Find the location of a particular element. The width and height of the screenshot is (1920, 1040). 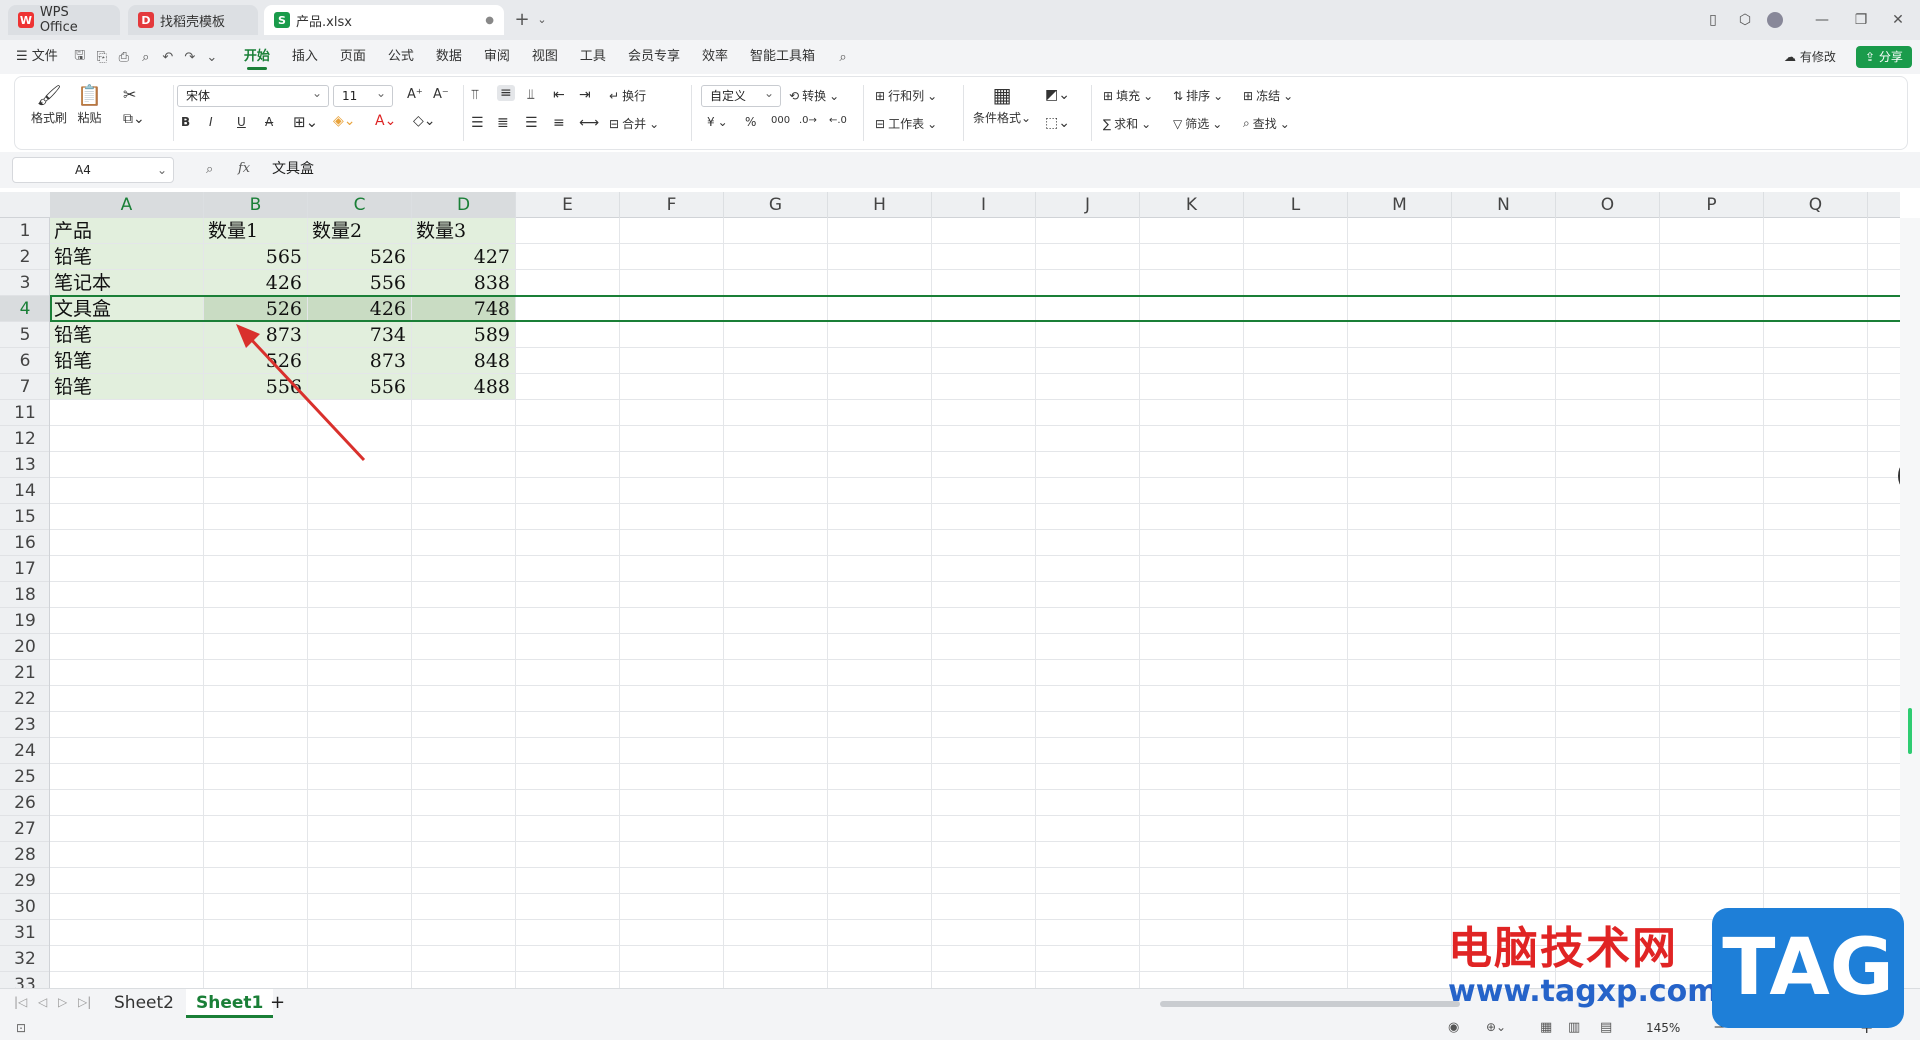

row-header-24: 24 is located at coordinates (24, 751).